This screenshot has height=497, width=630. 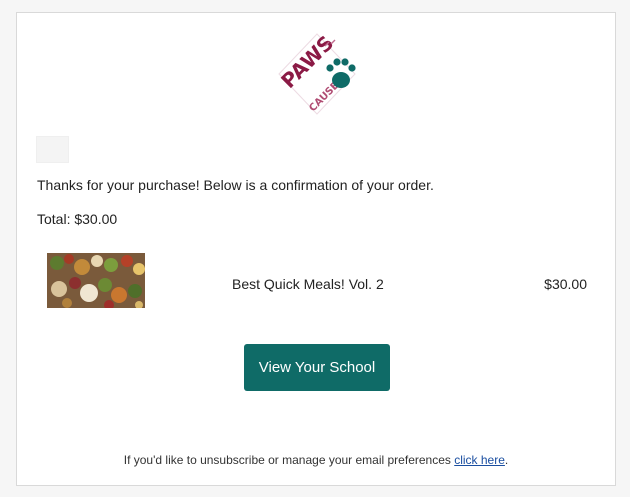 I want to click on view-your-school-button: View Your School, so click(x=317, y=367).